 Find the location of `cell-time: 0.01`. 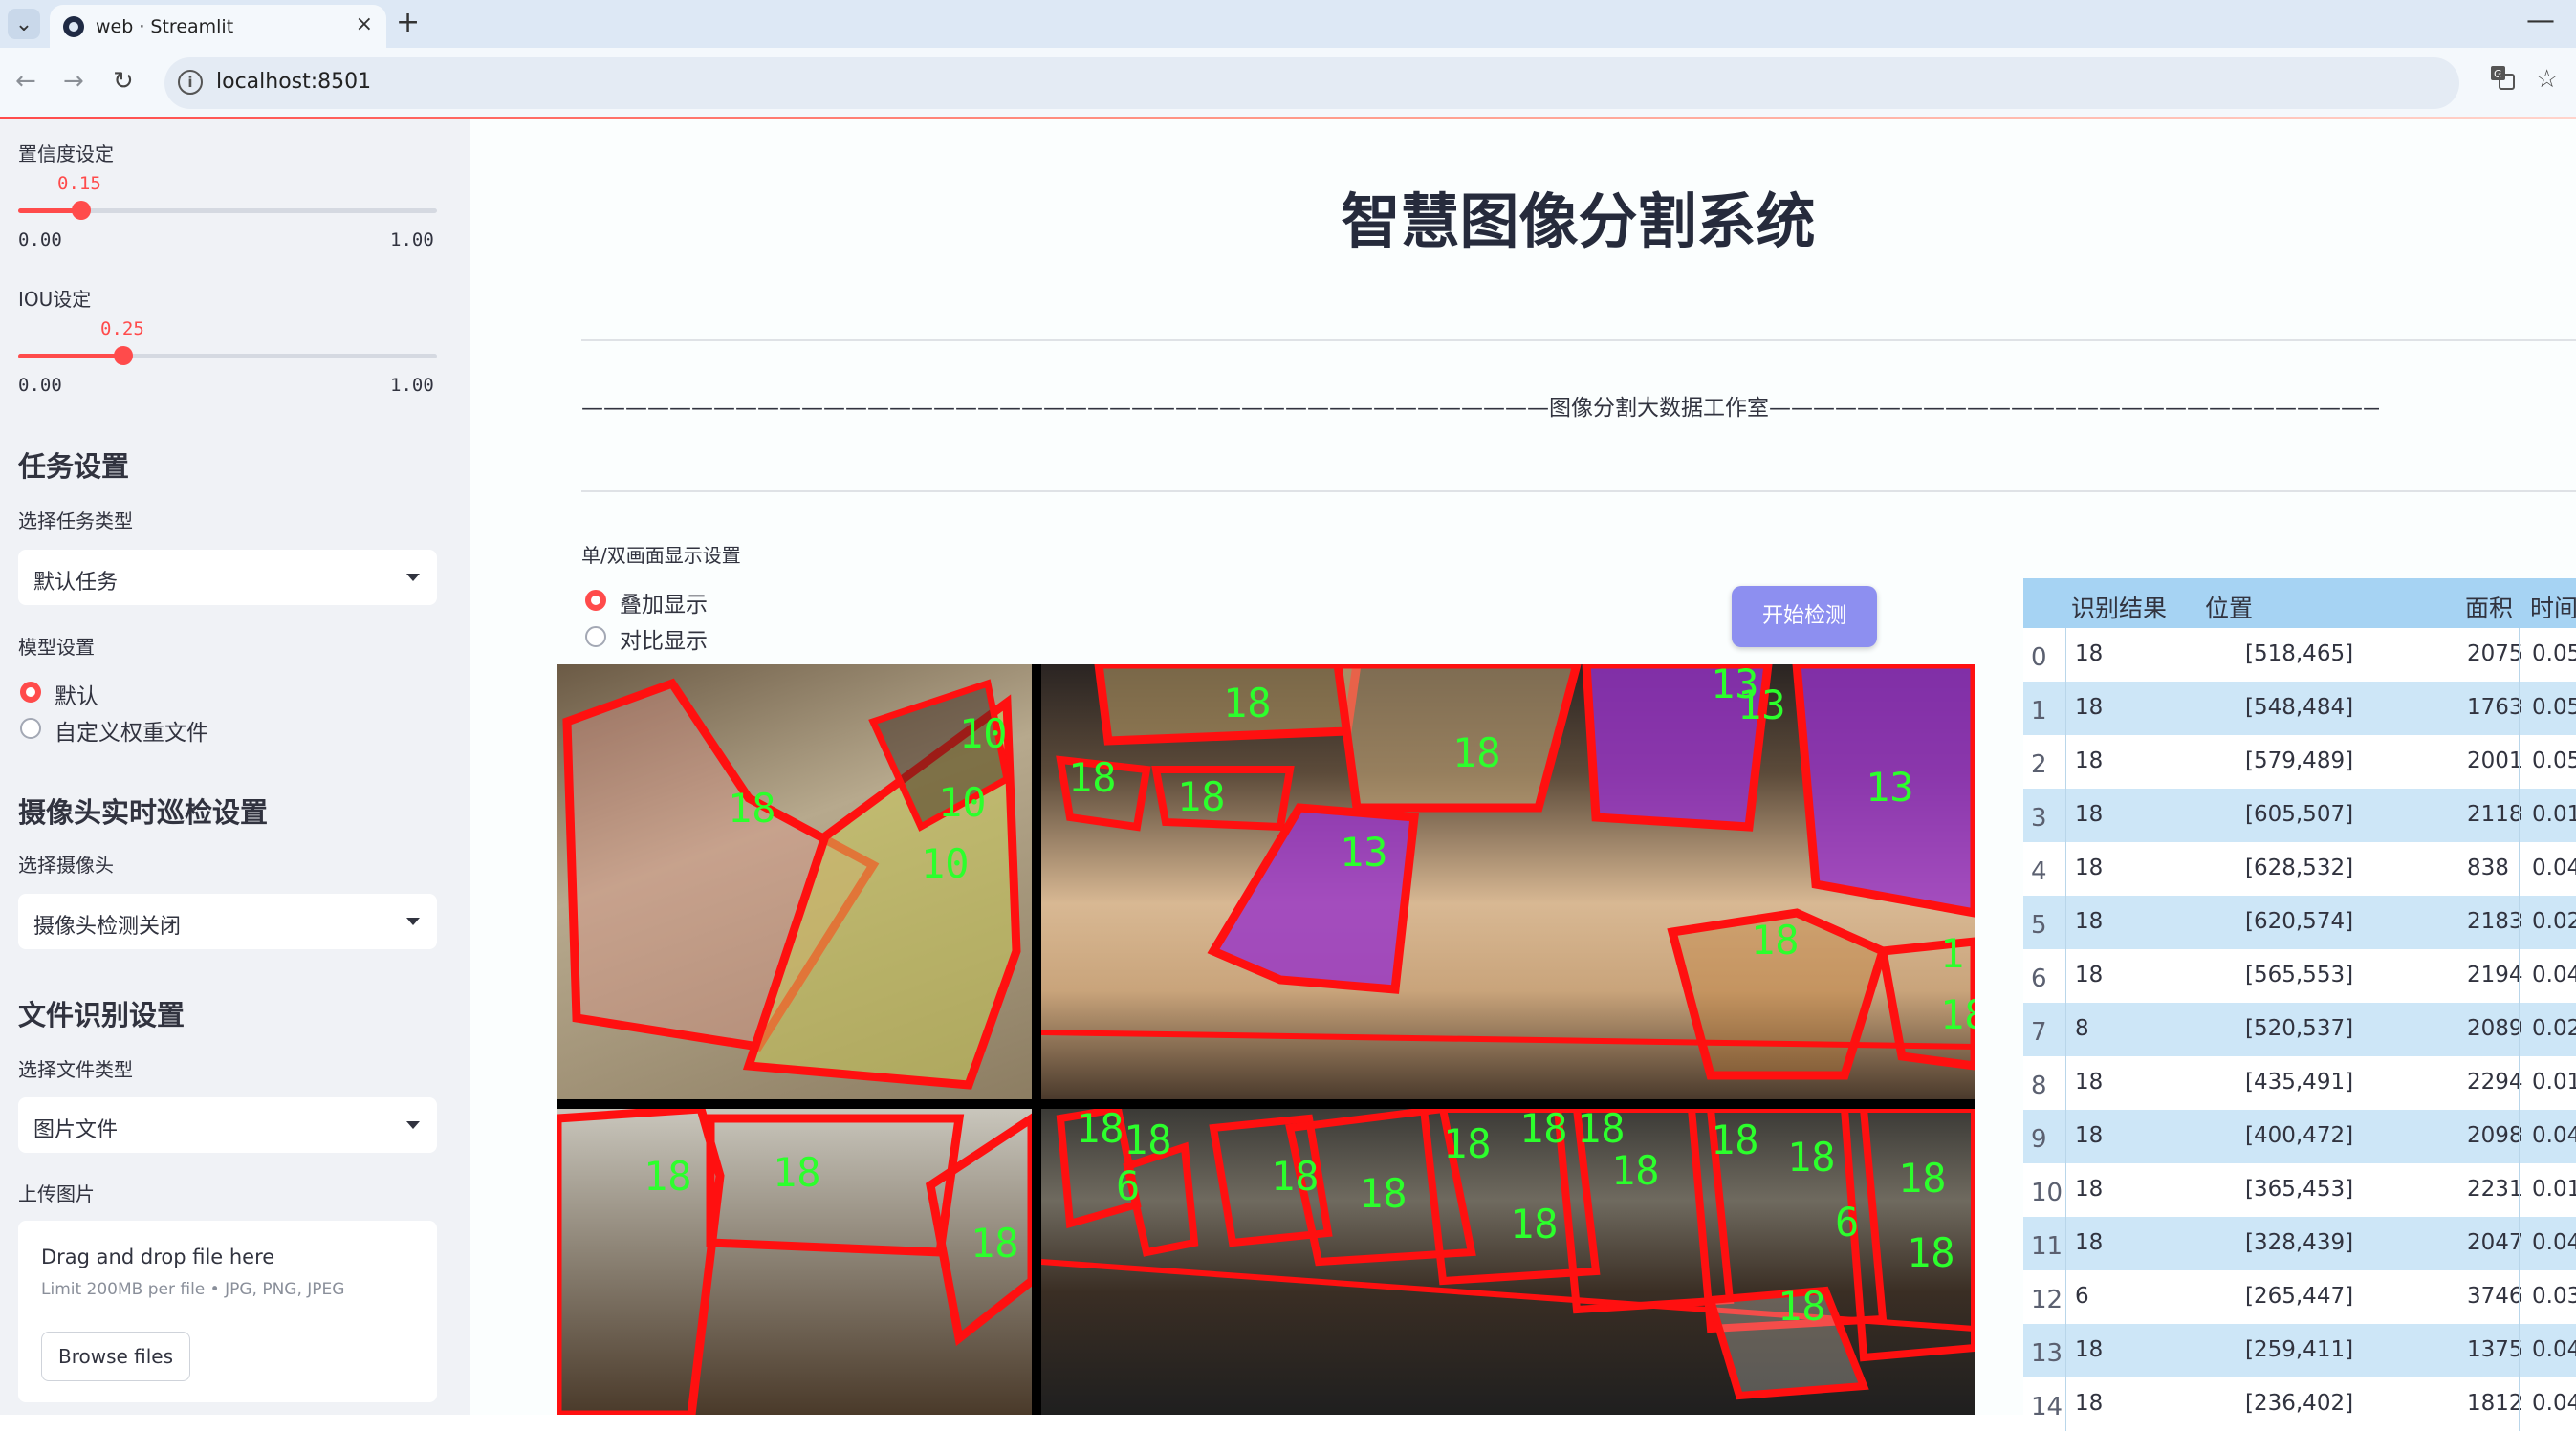

cell-time: 0.01 is located at coordinates (2554, 1082).